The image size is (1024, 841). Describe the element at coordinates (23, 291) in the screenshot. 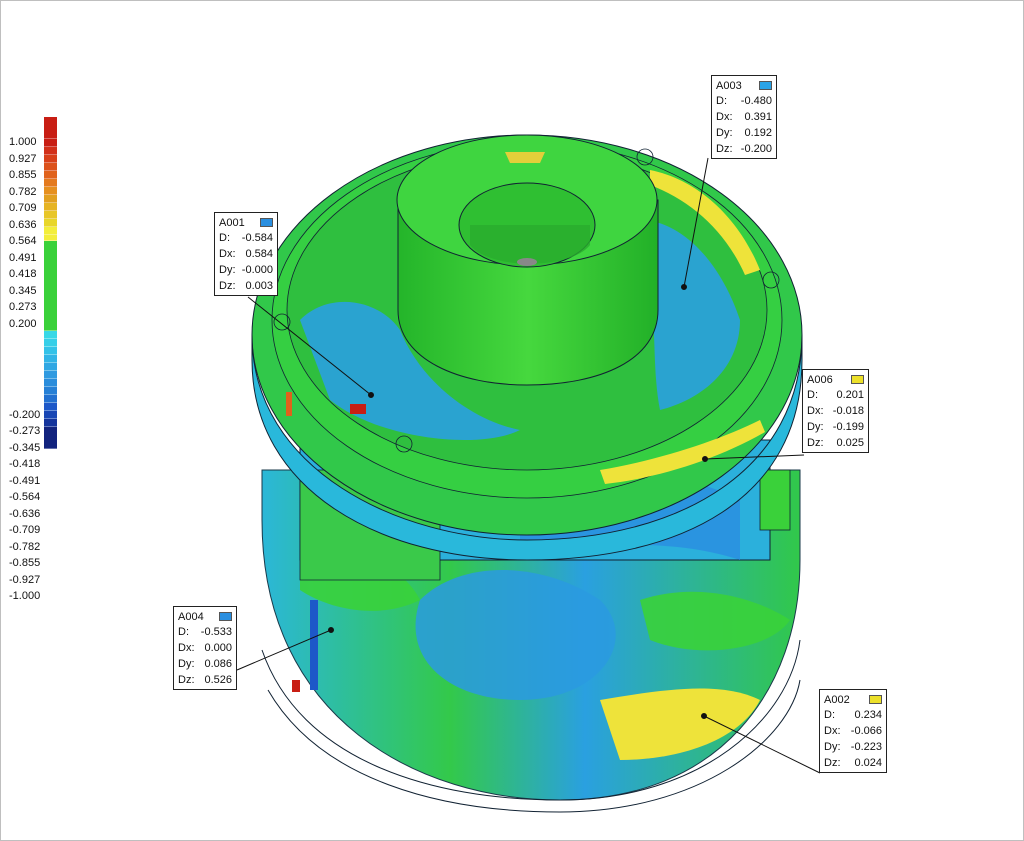

I see `scale-label: 0.345` at that location.